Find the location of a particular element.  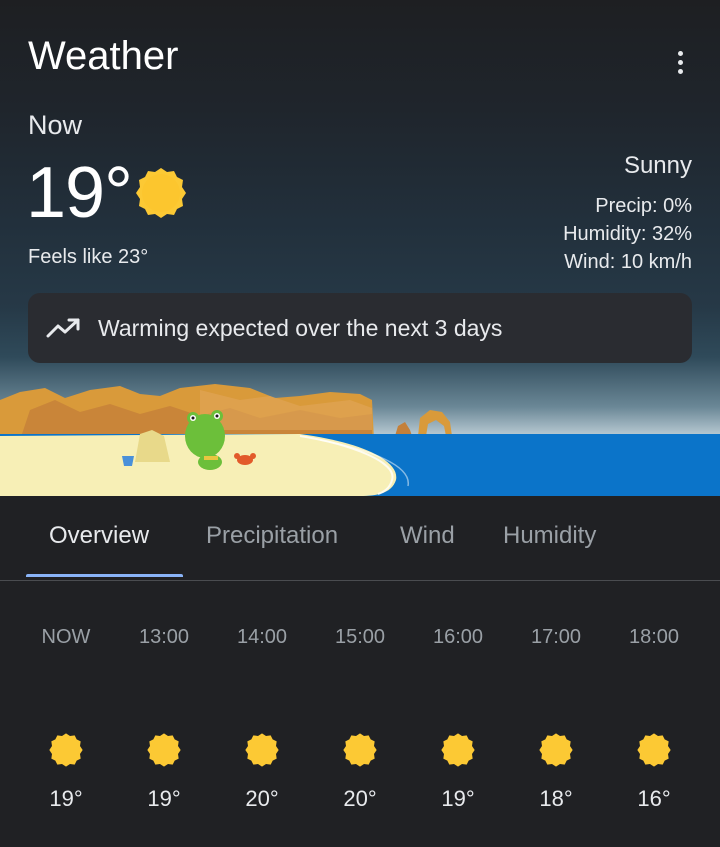

more-options-icon is located at coordinates (680, 62).